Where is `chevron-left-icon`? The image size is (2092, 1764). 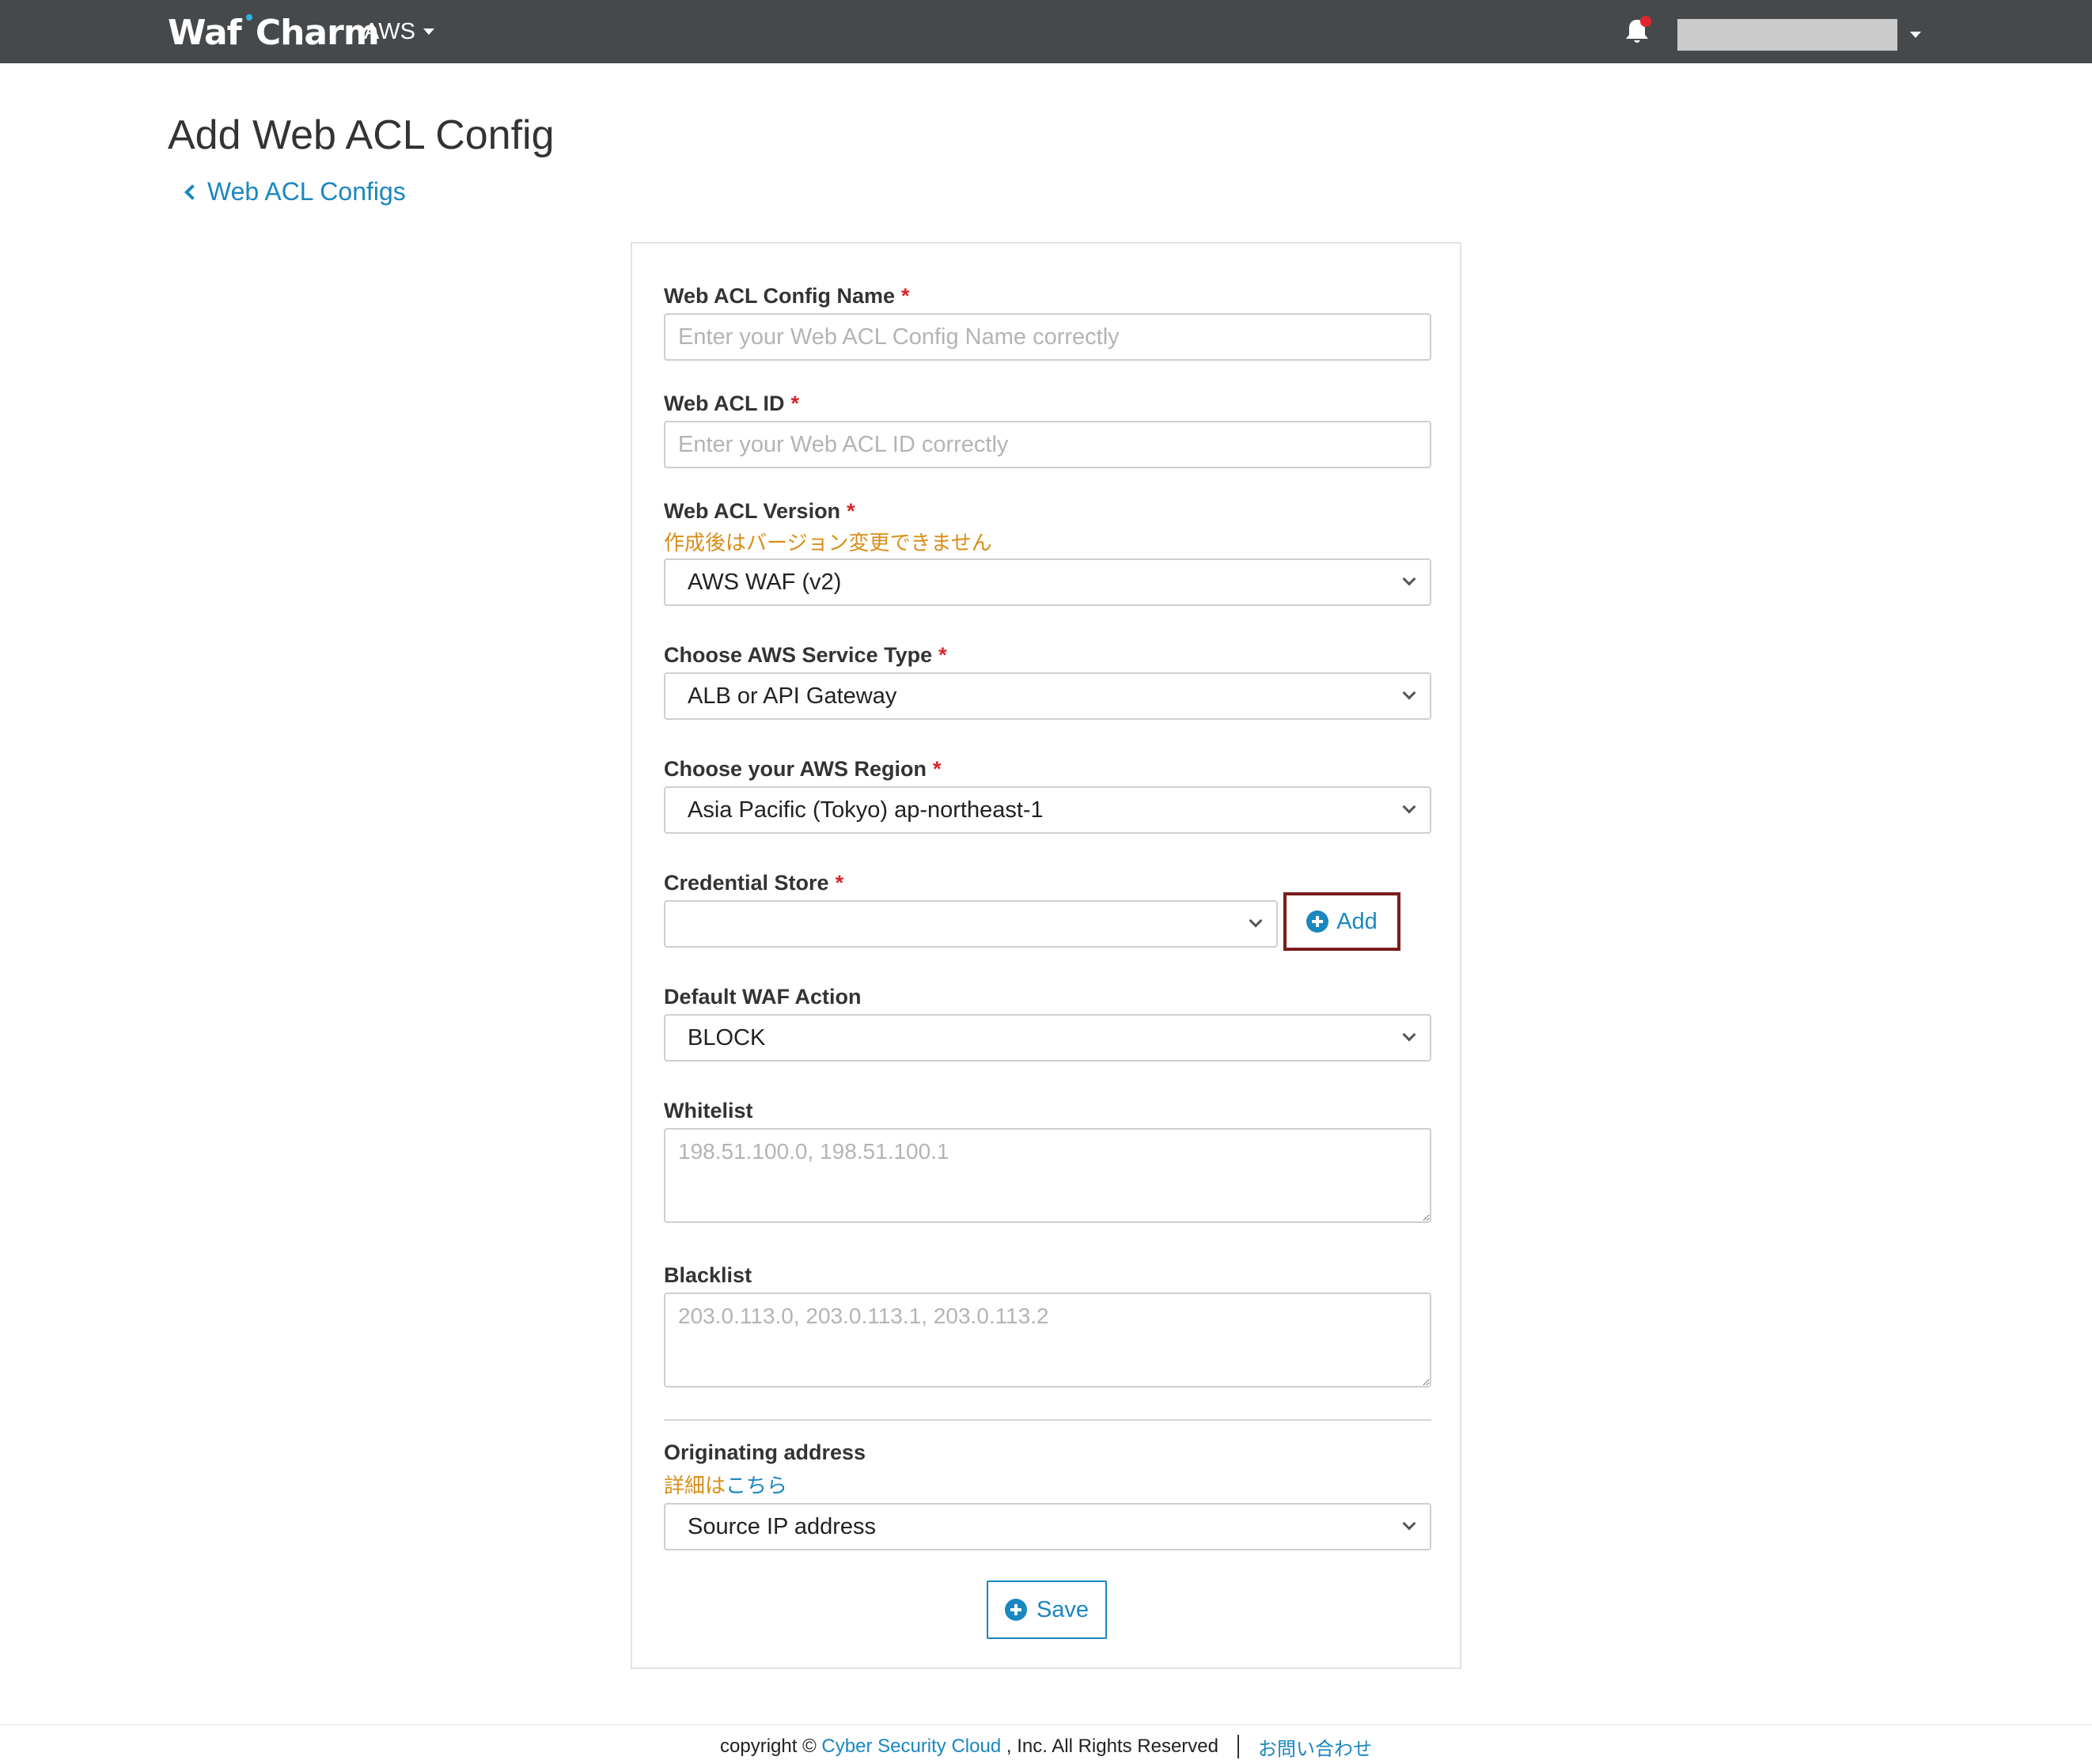
chevron-left-icon is located at coordinates (192, 192).